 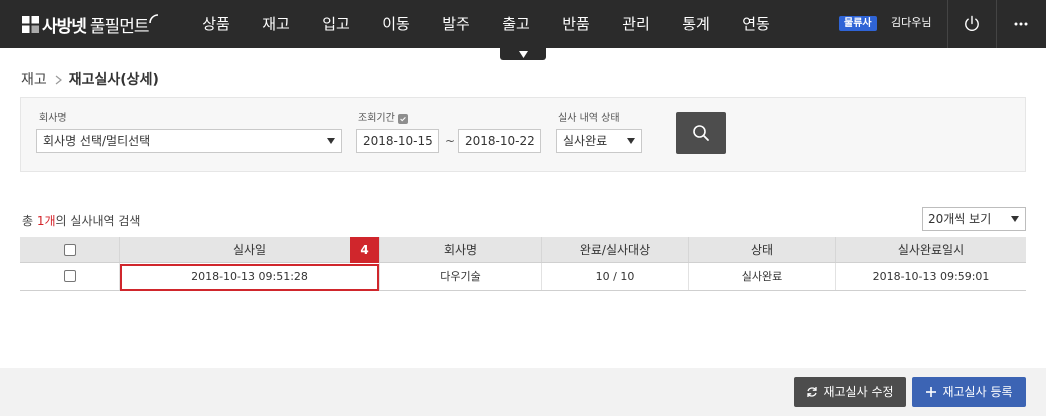 What do you see at coordinates (858, 392) in the screenshot?
I see `edit-stocktake-label: 재고실사 수정` at bounding box center [858, 392].